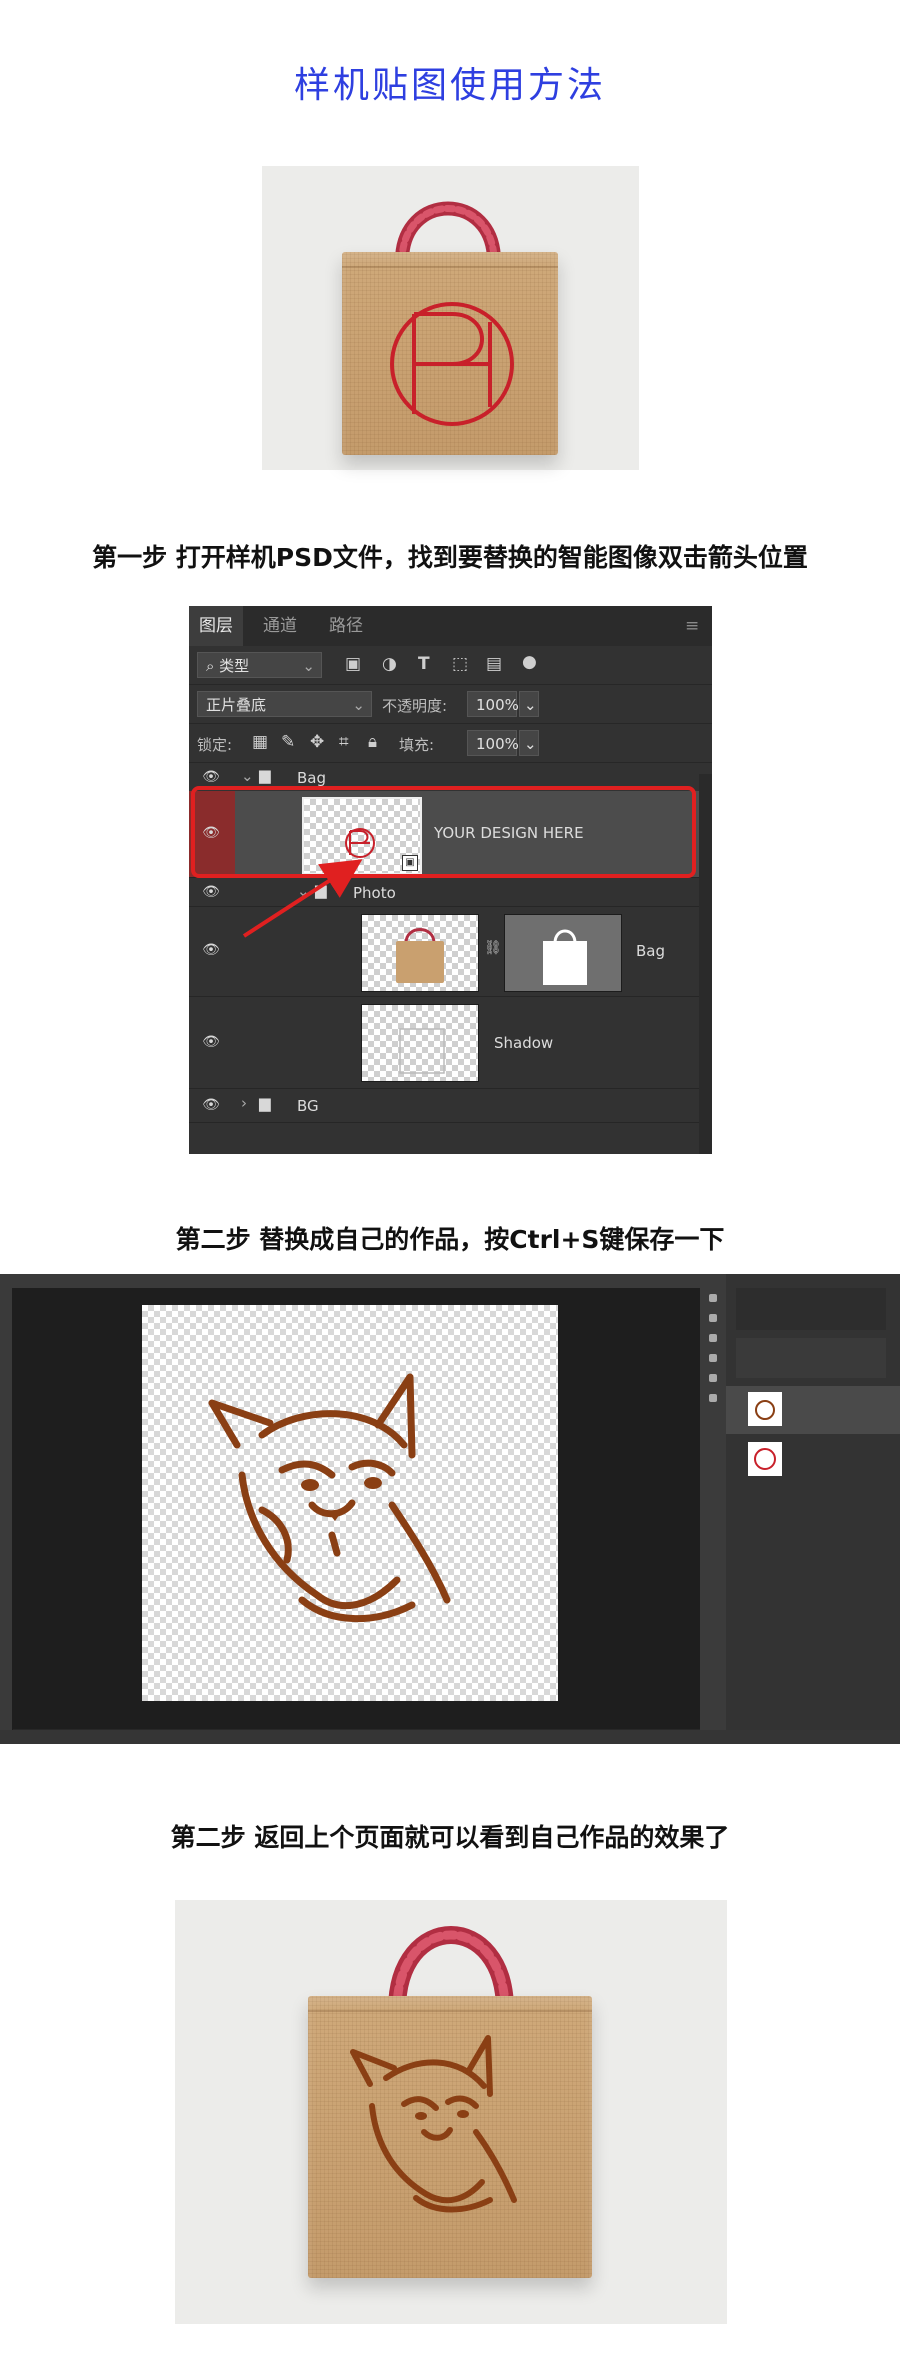 This screenshot has height=2354, width=900. I want to click on step-2-instruction: 第二步 替换成自己的作品，按Ctrl+S键保存一下, so click(450, 1239).